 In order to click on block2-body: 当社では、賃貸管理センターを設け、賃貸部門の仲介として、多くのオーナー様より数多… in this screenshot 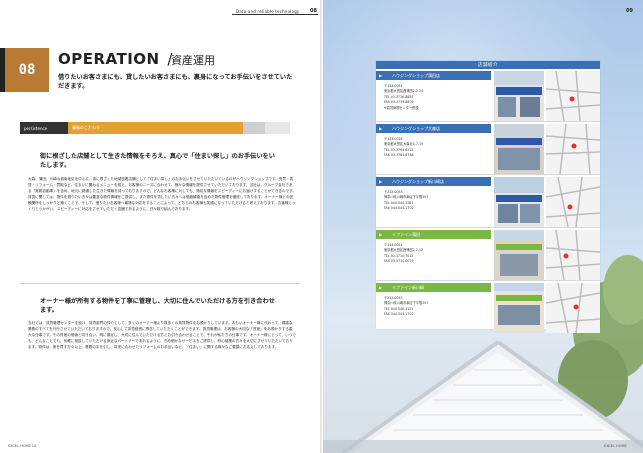, I will do `click(162, 335)`.